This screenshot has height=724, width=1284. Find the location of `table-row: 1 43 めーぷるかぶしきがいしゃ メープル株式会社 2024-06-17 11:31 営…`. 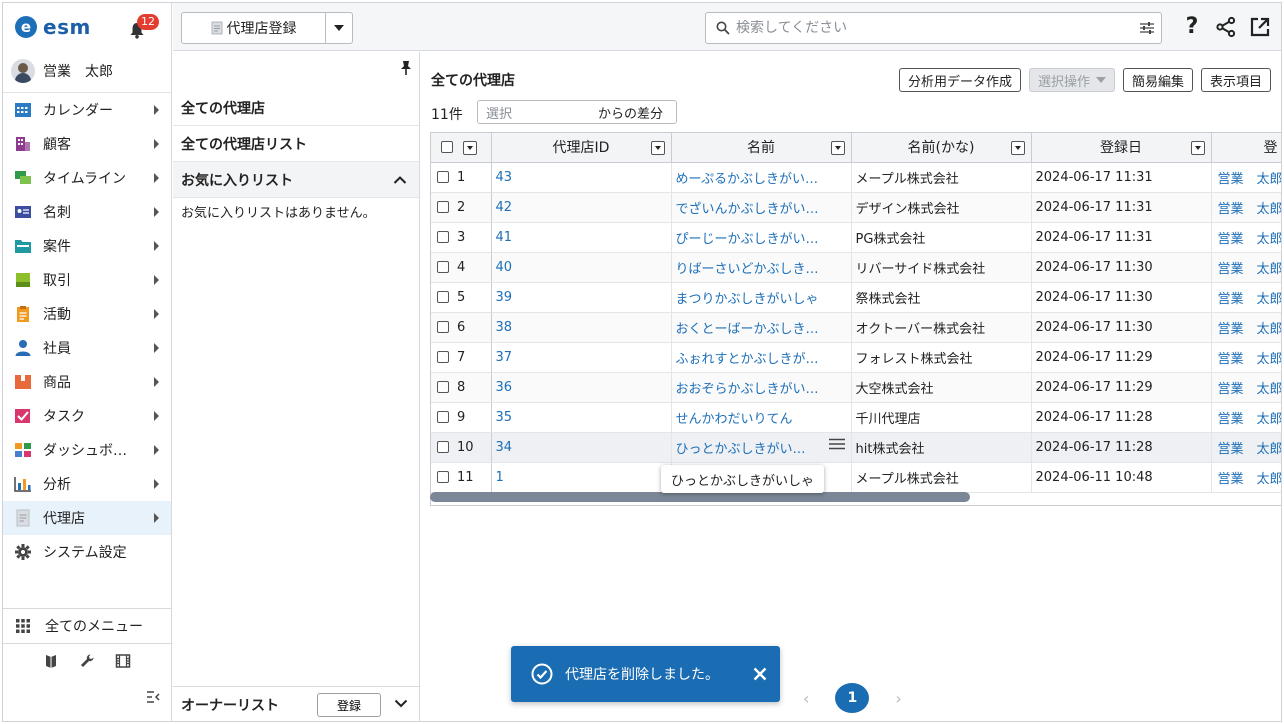

table-row: 1 43 めーぷるかぶしきがいしゃ メープル株式会社 2024-06-17 11:31 営… is located at coordinates (856, 177).